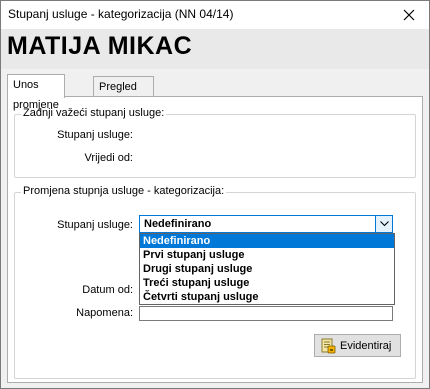  I want to click on evidentiraj-button-label: Evidentiraj, so click(366, 345).